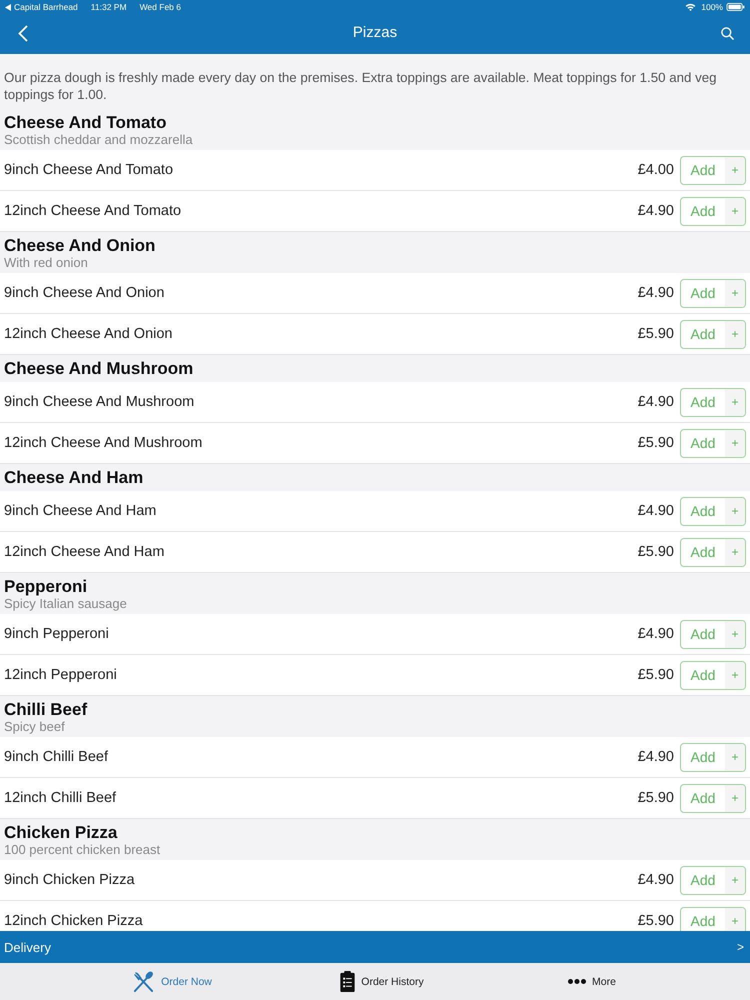 The image size is (750, 1000). Describe the element at coordinates (104, 443) in the screenshot. I see `item-name: 12inch Cheese And Mushroom` at that location.